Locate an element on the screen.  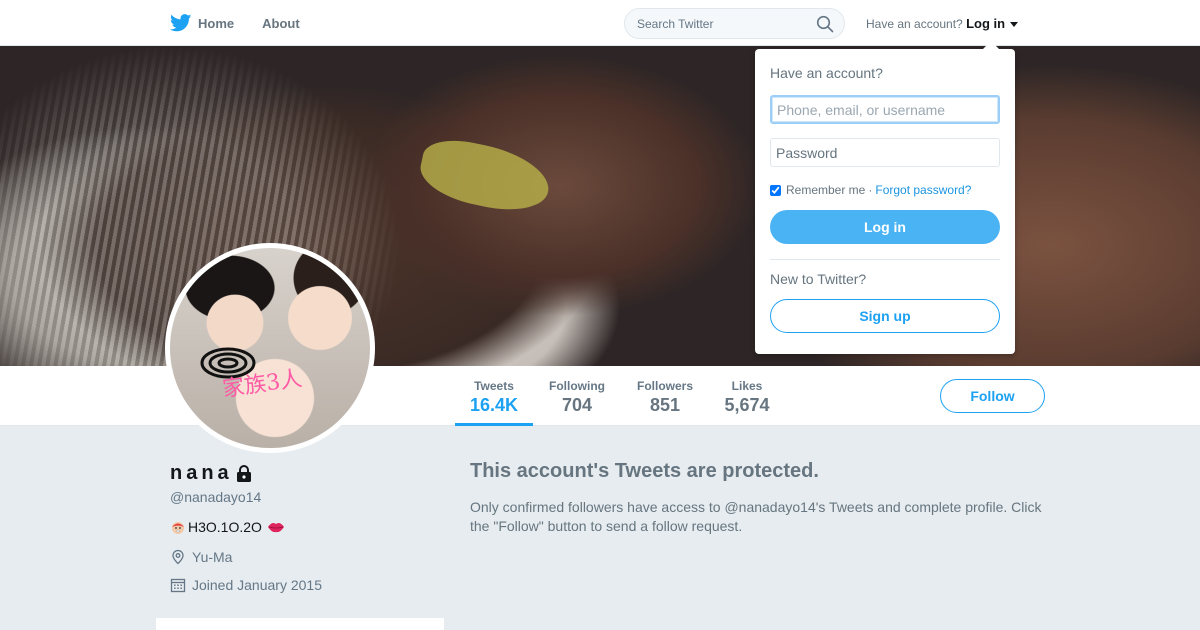
avatar: 家族3人 is located at coordinates (270, 348).